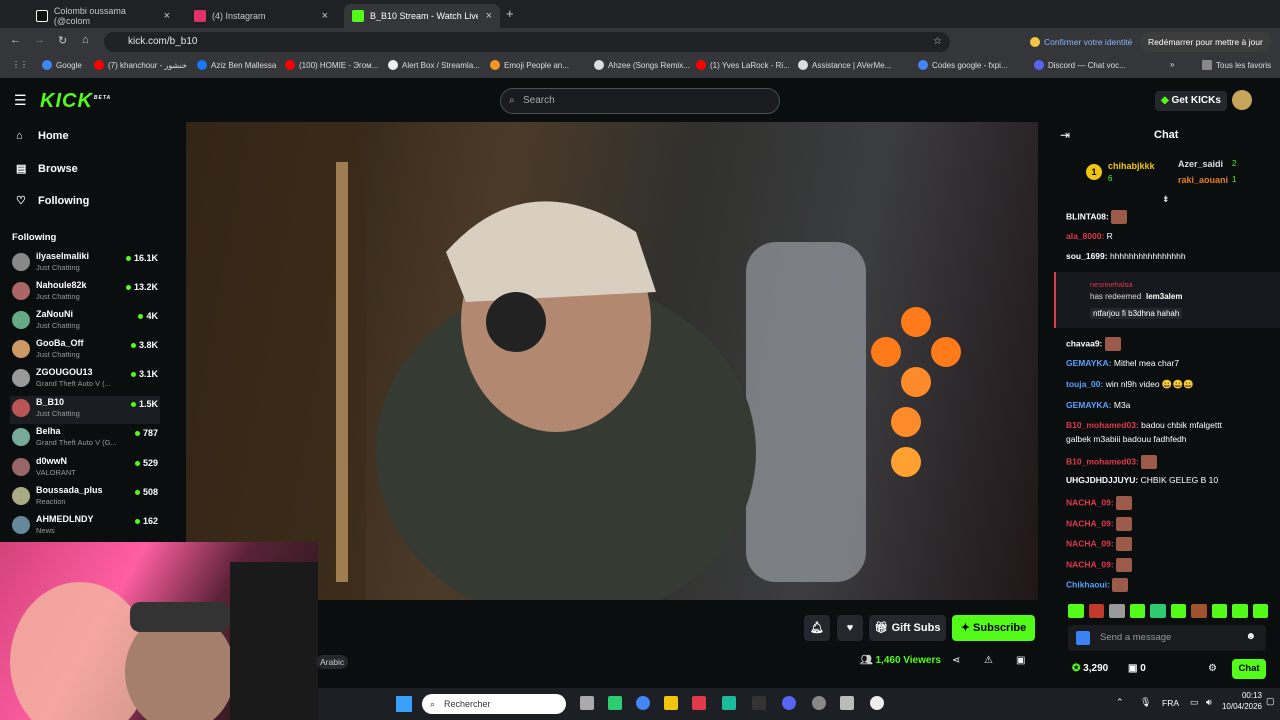 Image resolution: width=1280 pixels, height=720 pixels. I want to click on back-icon: ←, so click(15, 40).